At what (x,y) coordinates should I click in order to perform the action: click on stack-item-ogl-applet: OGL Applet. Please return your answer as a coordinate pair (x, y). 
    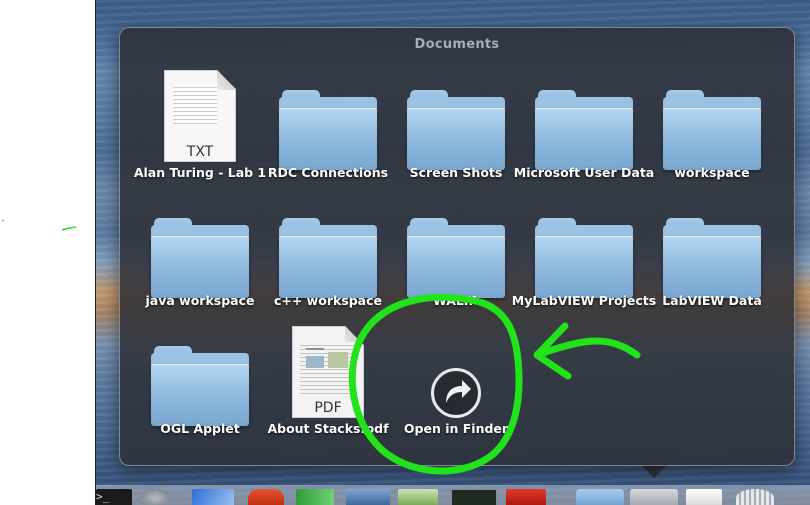
    Looking at the image, I should click on (200, 380).